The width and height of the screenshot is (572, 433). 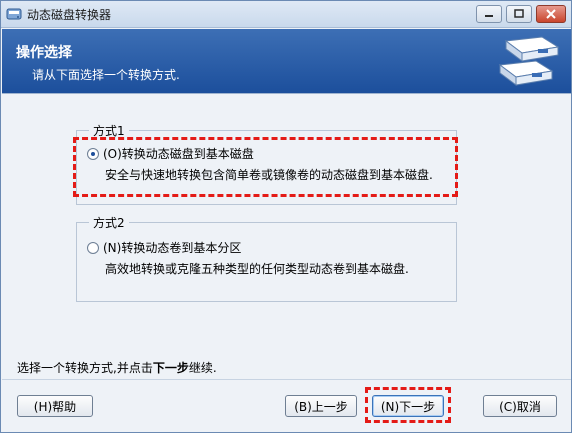 What do you see at coordinates (109, 130) in the screenshot?
I see `group-label-1: 方式1` at bounding box center [109, 130].